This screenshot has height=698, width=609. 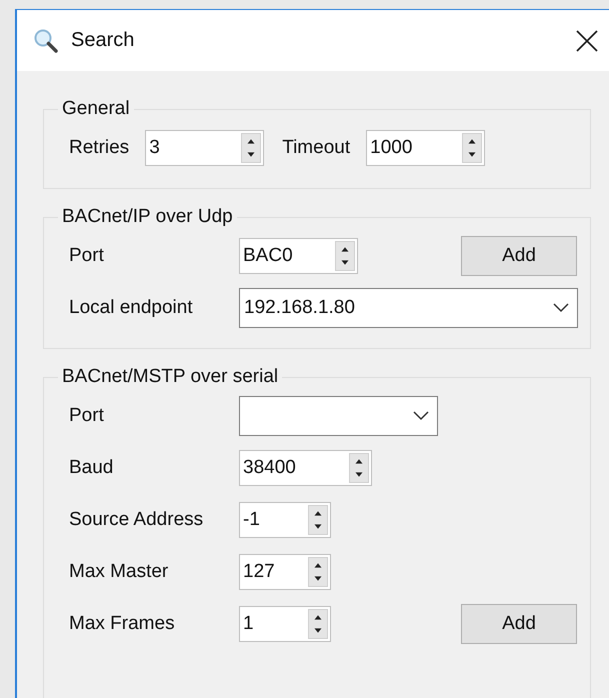 What do you see at coordinates (103, 40) in the screenshot?
I see `window-title: Search` at bounding box center [103, 40].